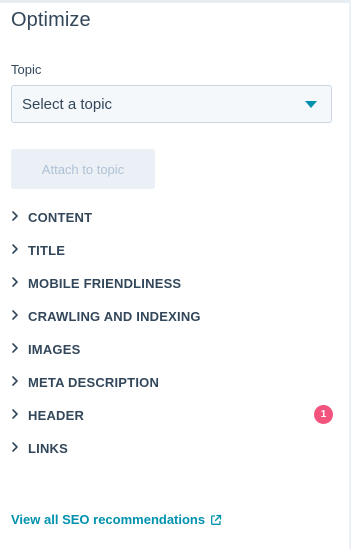 The image size is (351, 549). I want to click on category-label: IMAGES, so click(54, 349).